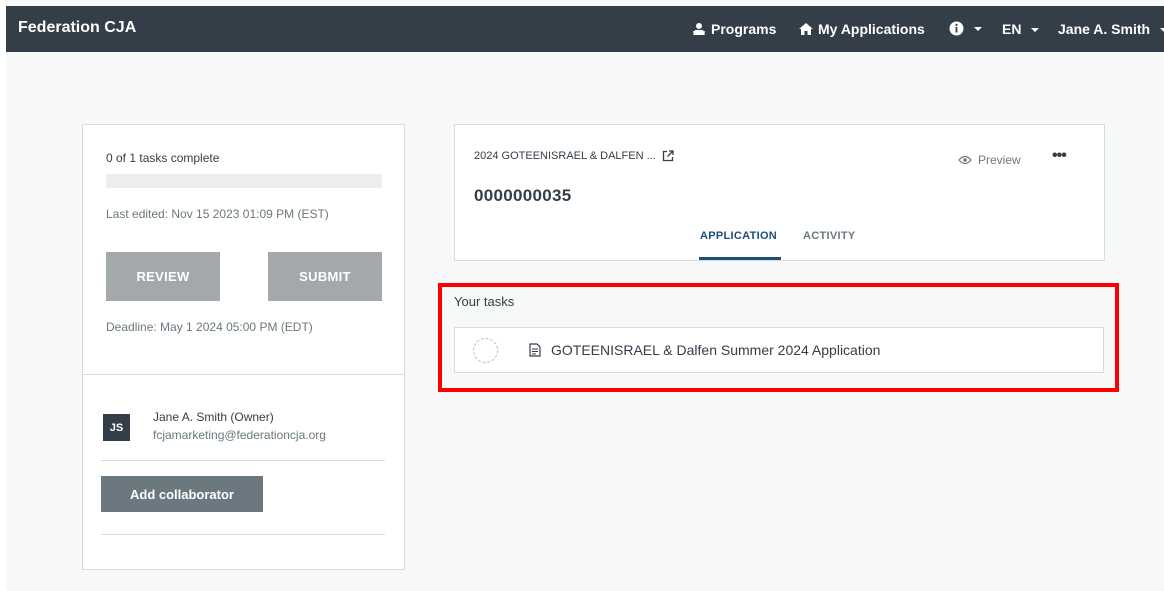 This screenshot has width=1164, height=591. Describe the element at coordinates (965, 160) in the screenshot. I see `eye-icon` at that location.